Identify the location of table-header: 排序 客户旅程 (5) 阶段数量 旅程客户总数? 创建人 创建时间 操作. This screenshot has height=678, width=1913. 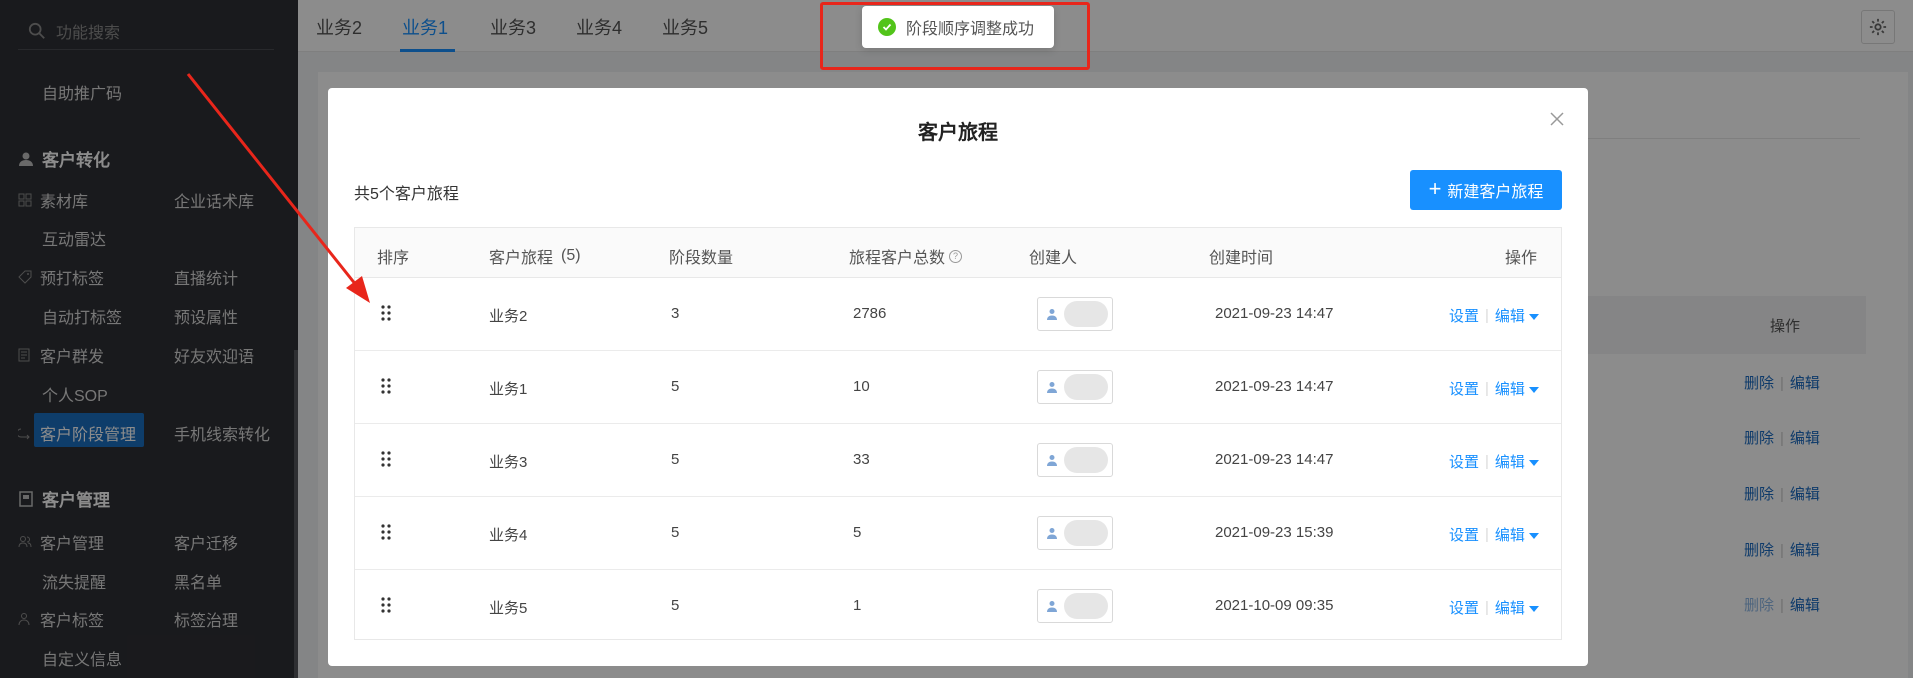
(958, 253).